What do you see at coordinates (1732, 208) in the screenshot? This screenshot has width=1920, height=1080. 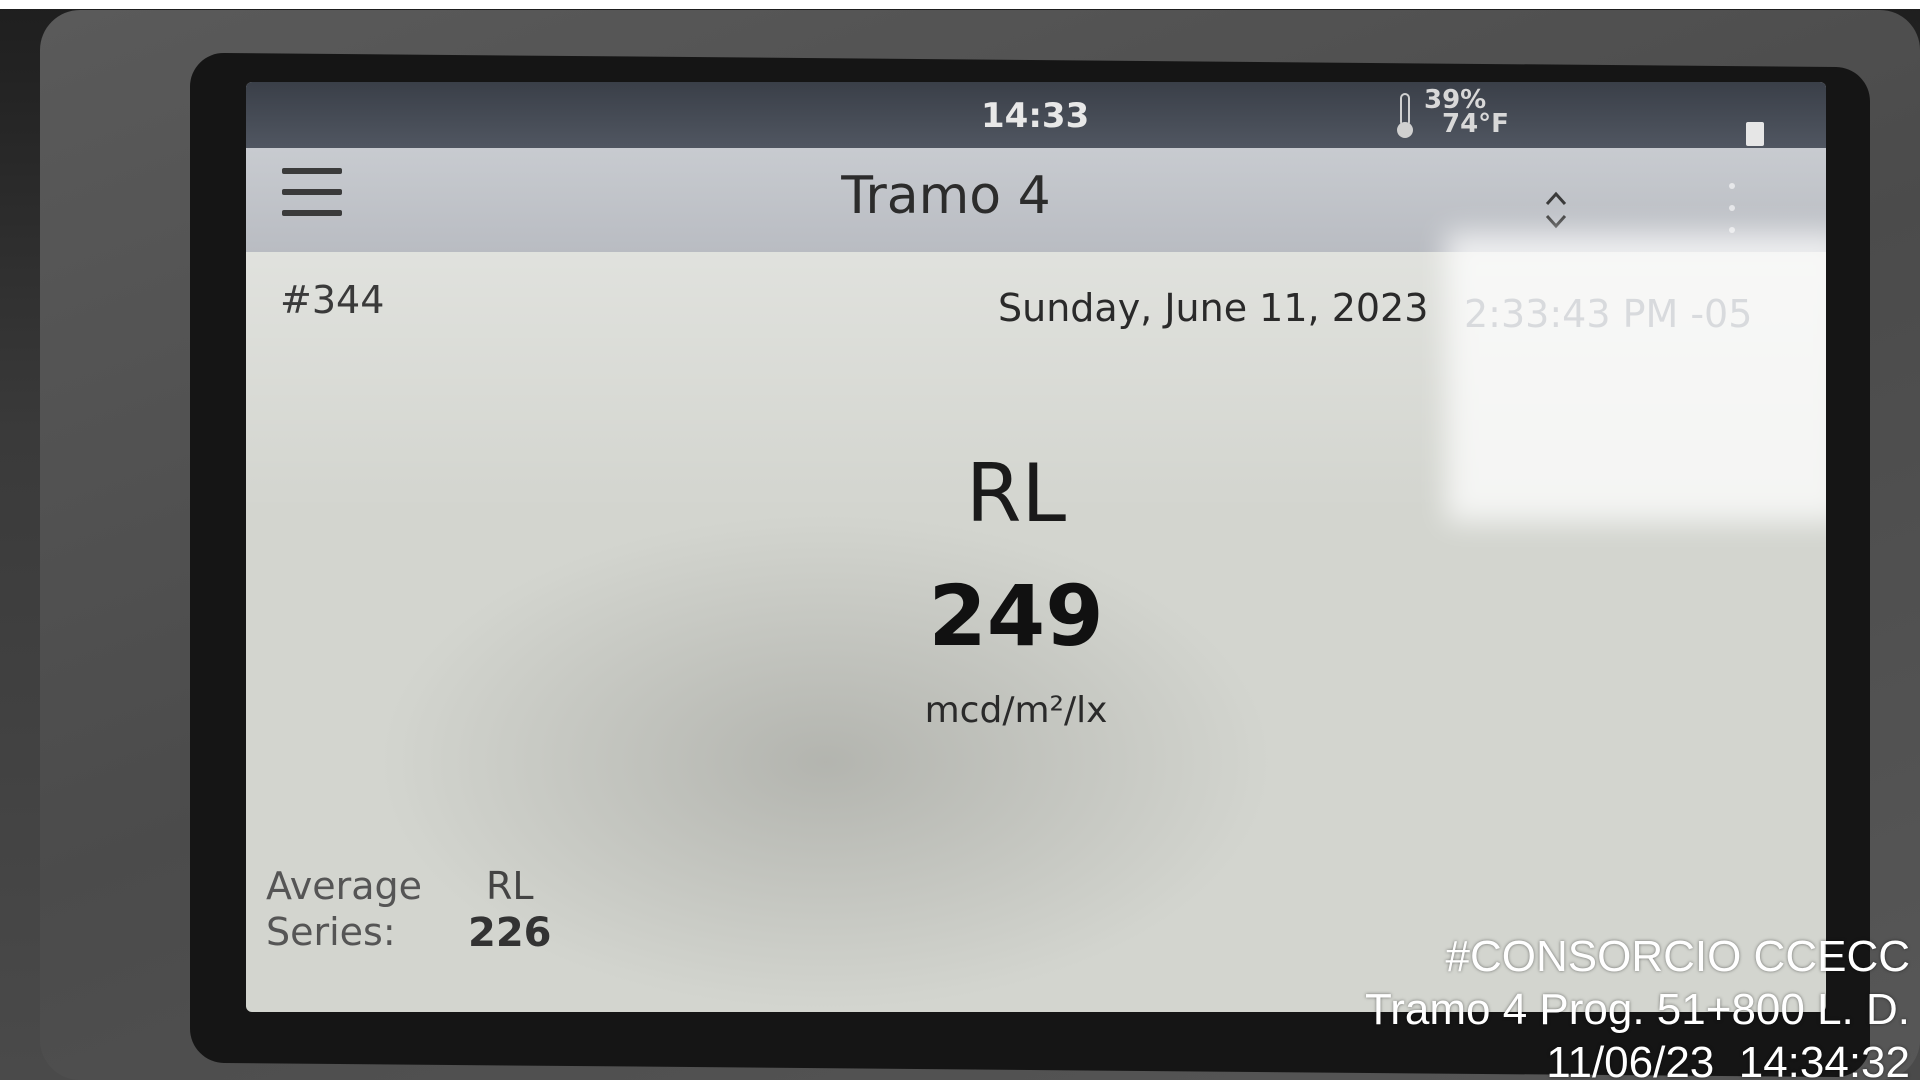 I see `more-options-icon` at bounding box center [1732, 208].